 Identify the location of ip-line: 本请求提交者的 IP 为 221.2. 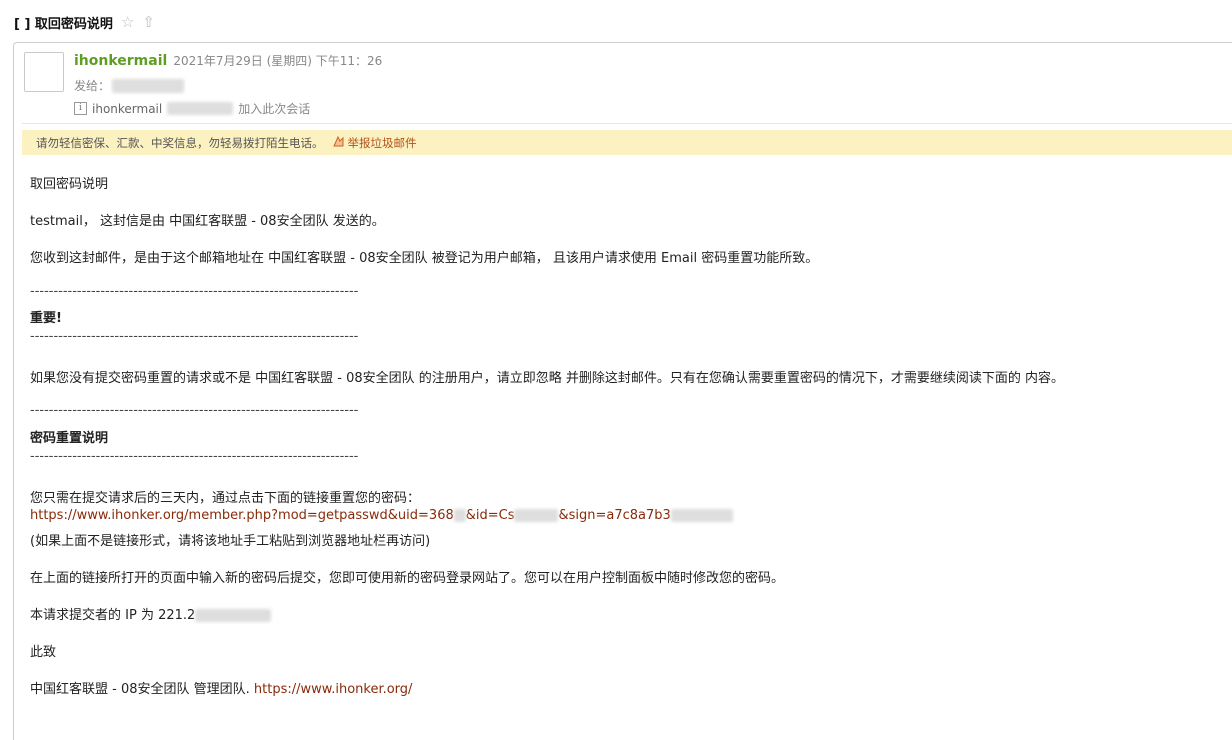
(151, 613).